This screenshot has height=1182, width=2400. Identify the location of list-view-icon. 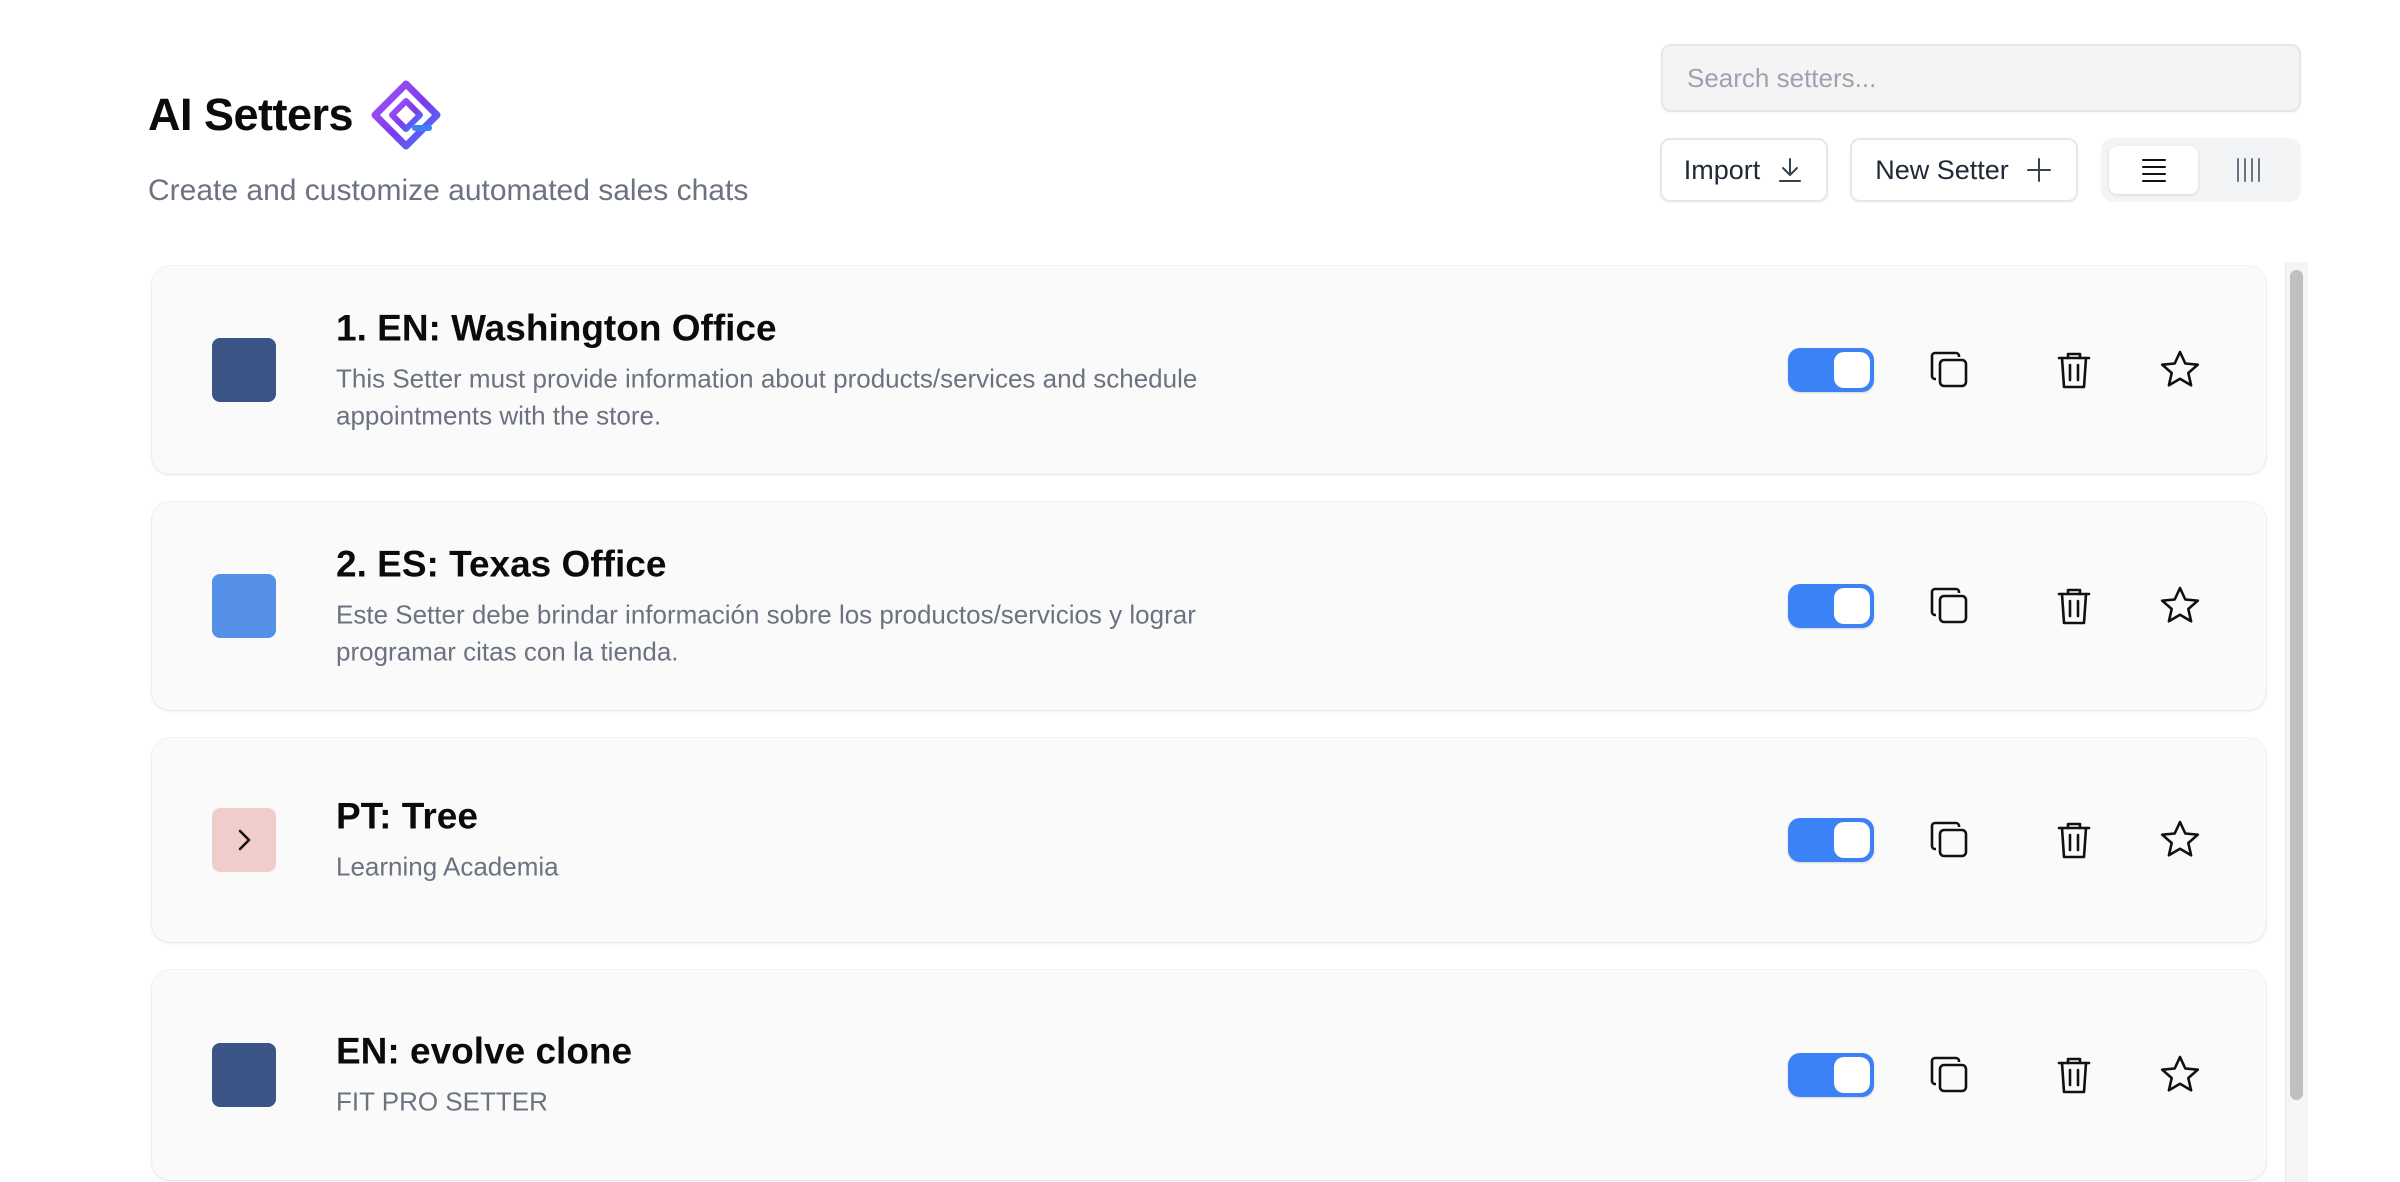
(2153, 170).